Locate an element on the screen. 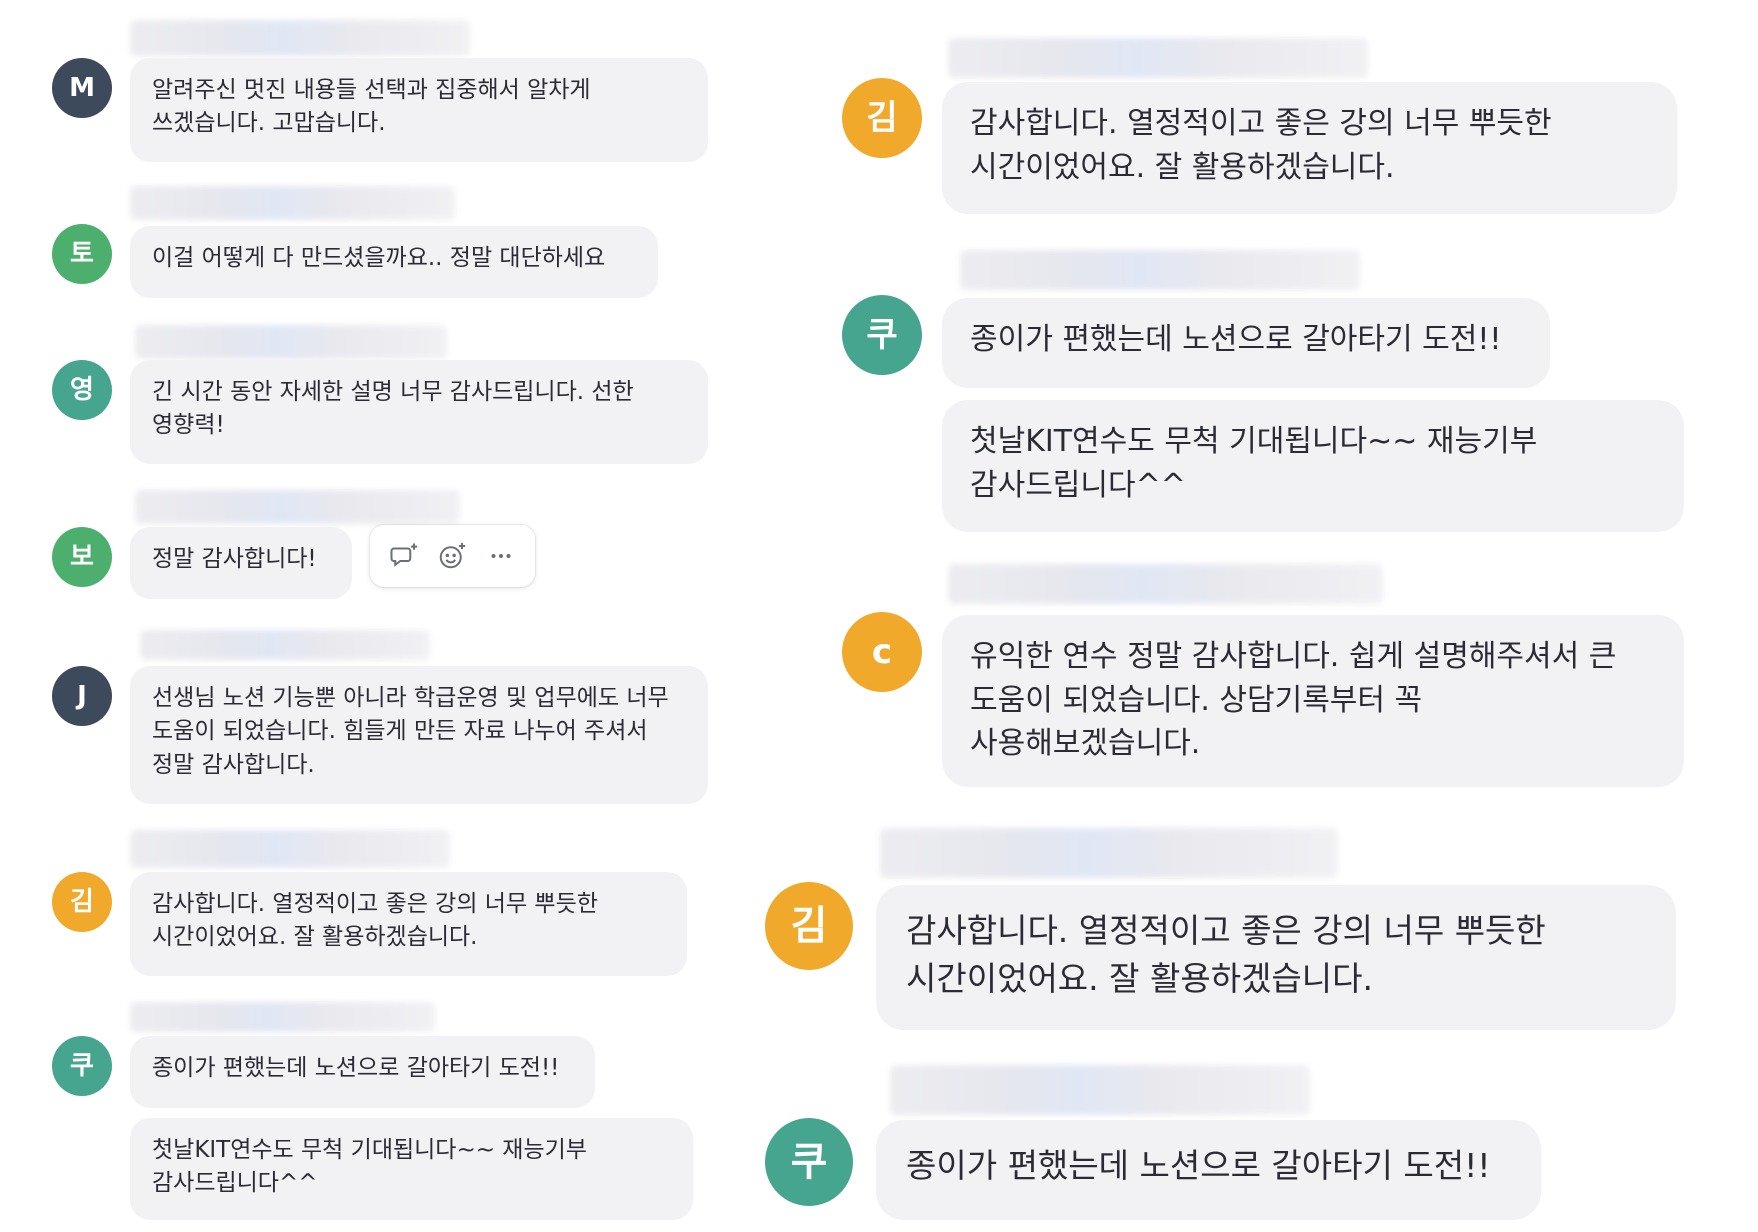 Image resolution: width=1758 pixels, height=1232 pixels. reply-thread-button is located at coordinates (404, 556).